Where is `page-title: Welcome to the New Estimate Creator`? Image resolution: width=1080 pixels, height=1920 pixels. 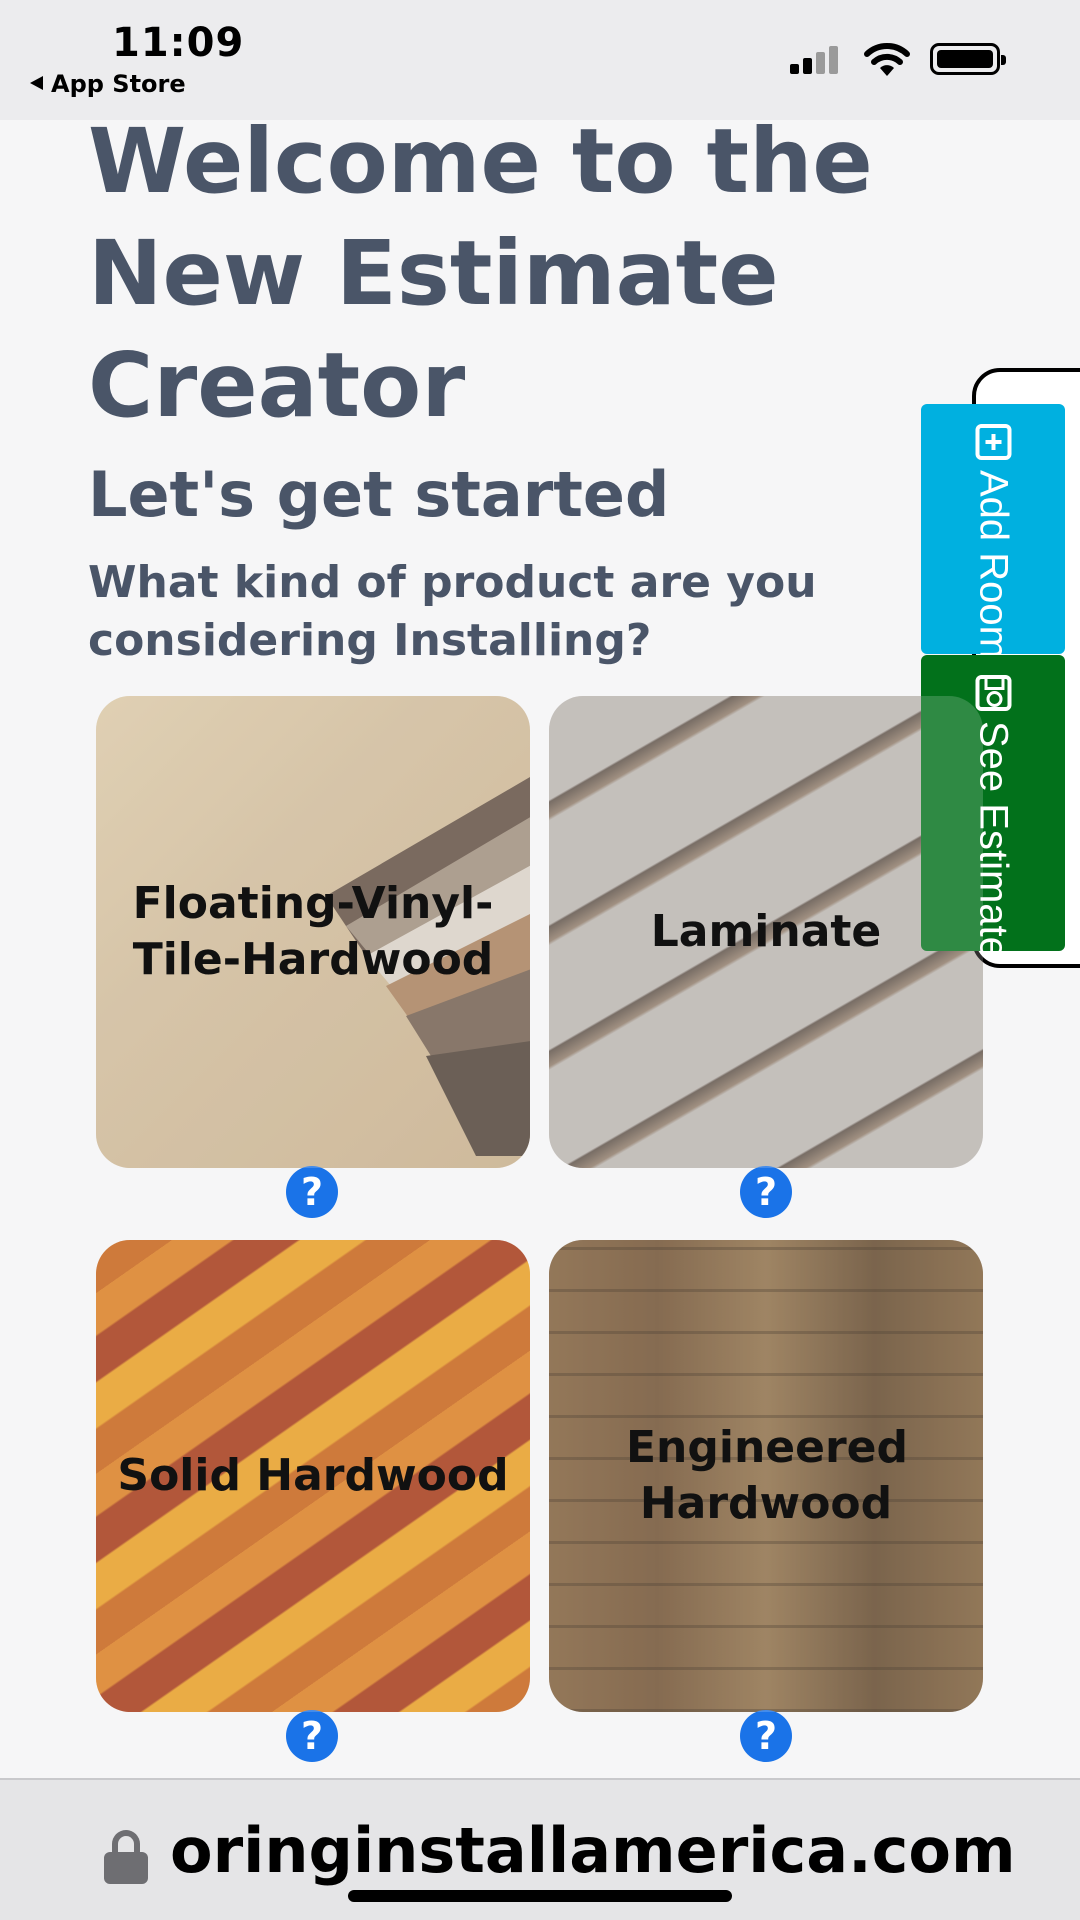 page-title: Welcome to the New Estimate Creator is located at coordinates (480, 273).